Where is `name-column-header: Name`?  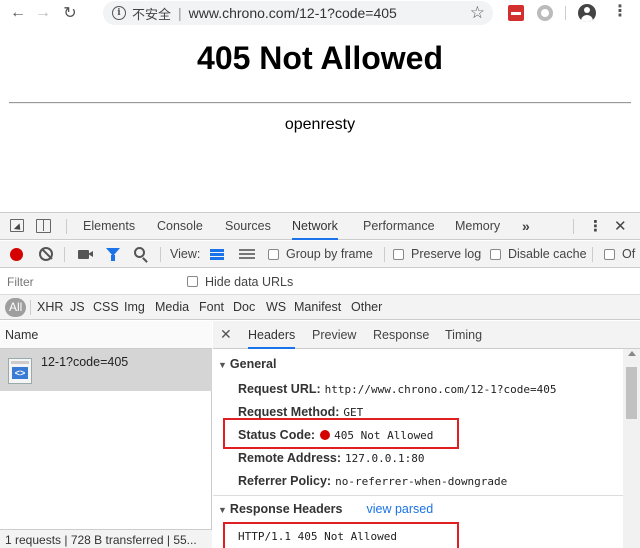
name-column-header: Name is located at coordinates (106, 335).